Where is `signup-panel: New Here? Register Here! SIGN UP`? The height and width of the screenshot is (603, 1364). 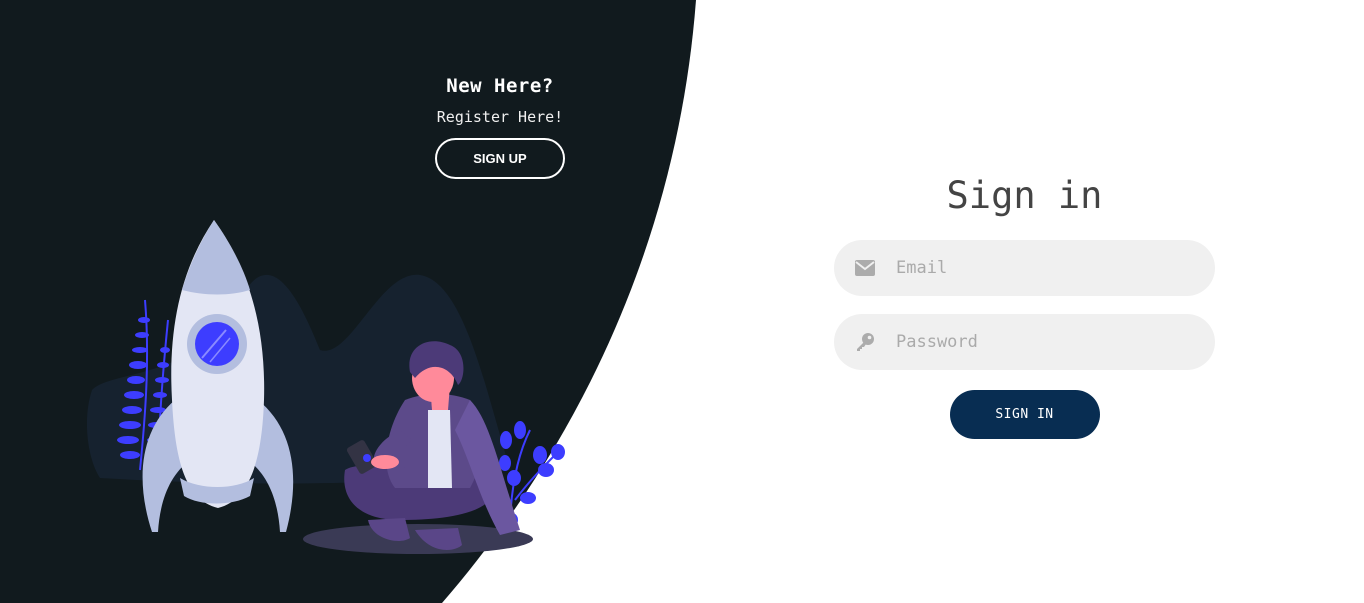 signup-panel: New Here? Register Here! SIGN UP is located at coordinates (500, 125).